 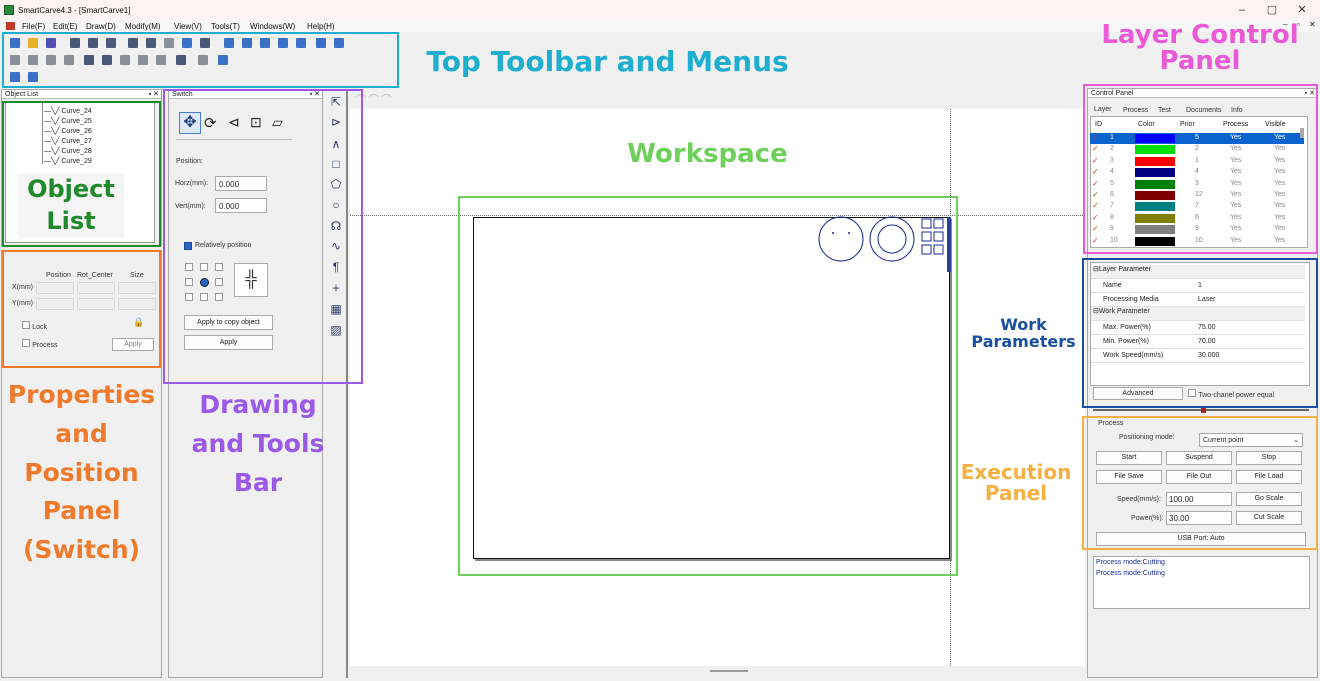 What do you see at coordinates (154, 94) in the screenshot?
I see `pin-icon: ▪ ✕` at bounding box center [154, 94].